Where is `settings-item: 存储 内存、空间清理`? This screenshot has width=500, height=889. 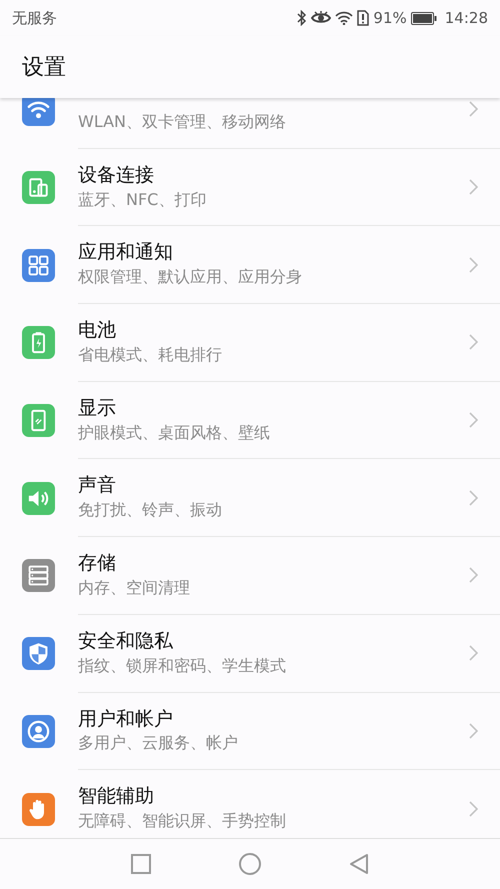
settings-item: 存储 内存、空间清理 is located at coordinates (250, 576).